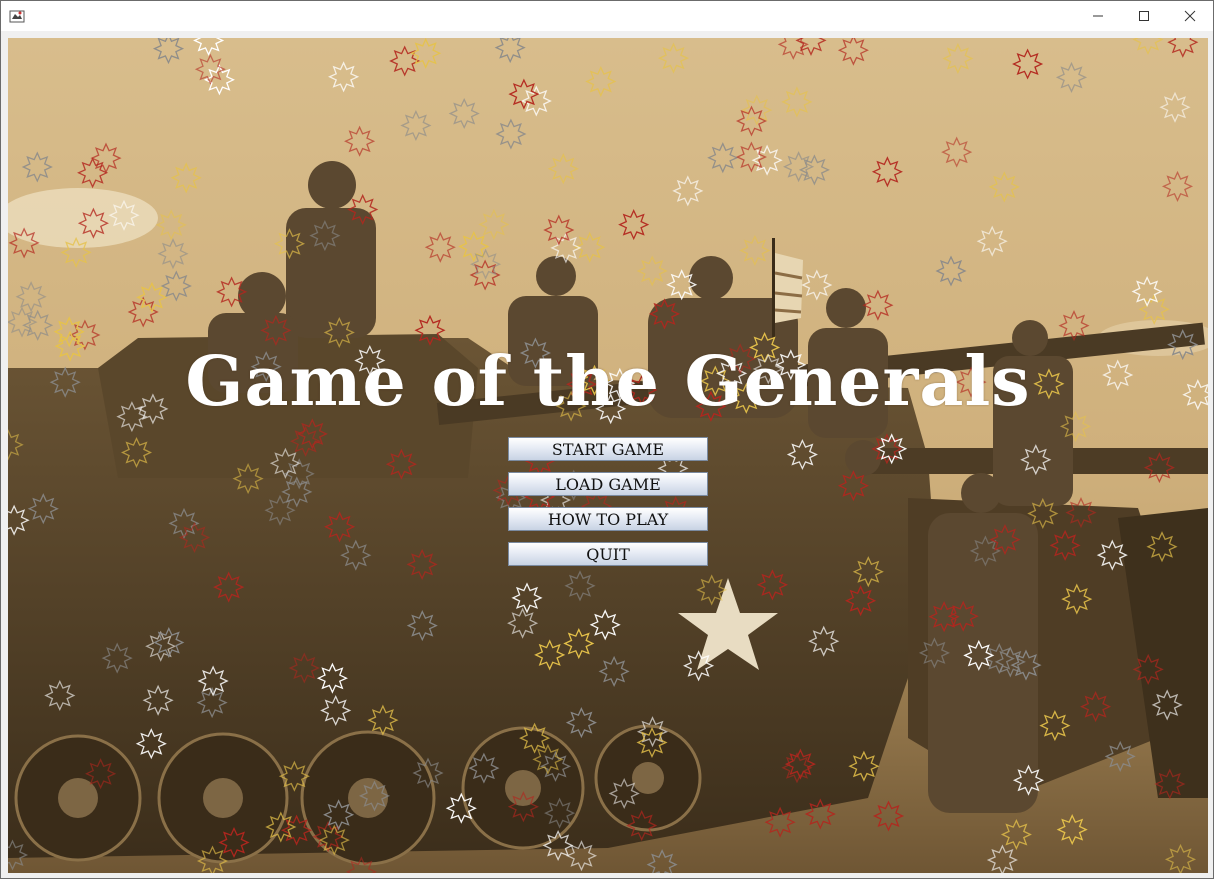  I want to click on start-game-button: START GAME, so click(608, 449).